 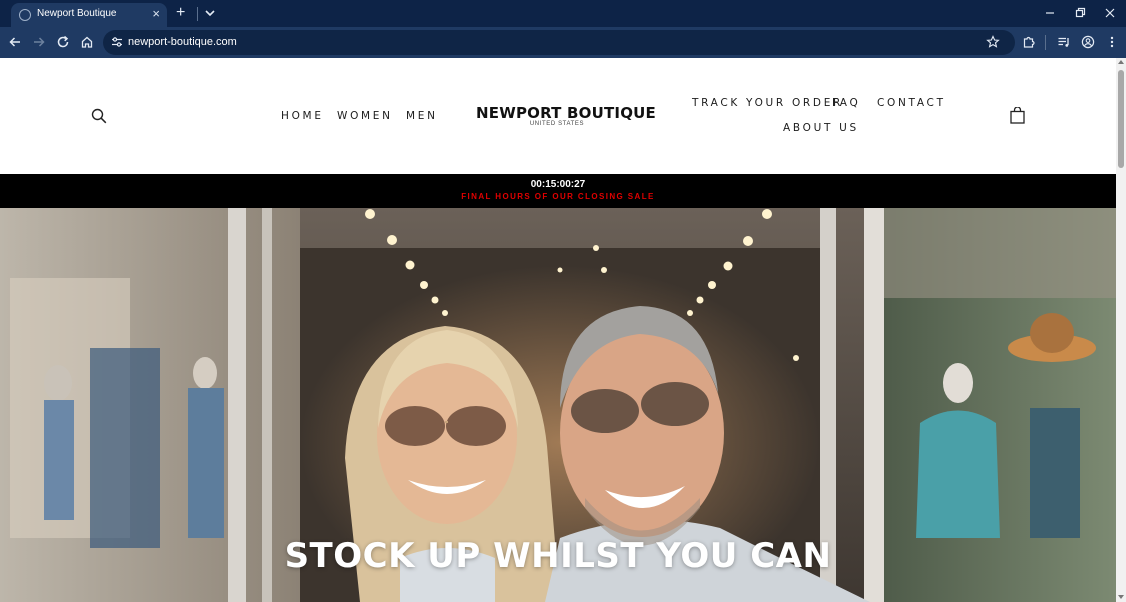 I want to click on tab-divider, so click(x=197, y=14).